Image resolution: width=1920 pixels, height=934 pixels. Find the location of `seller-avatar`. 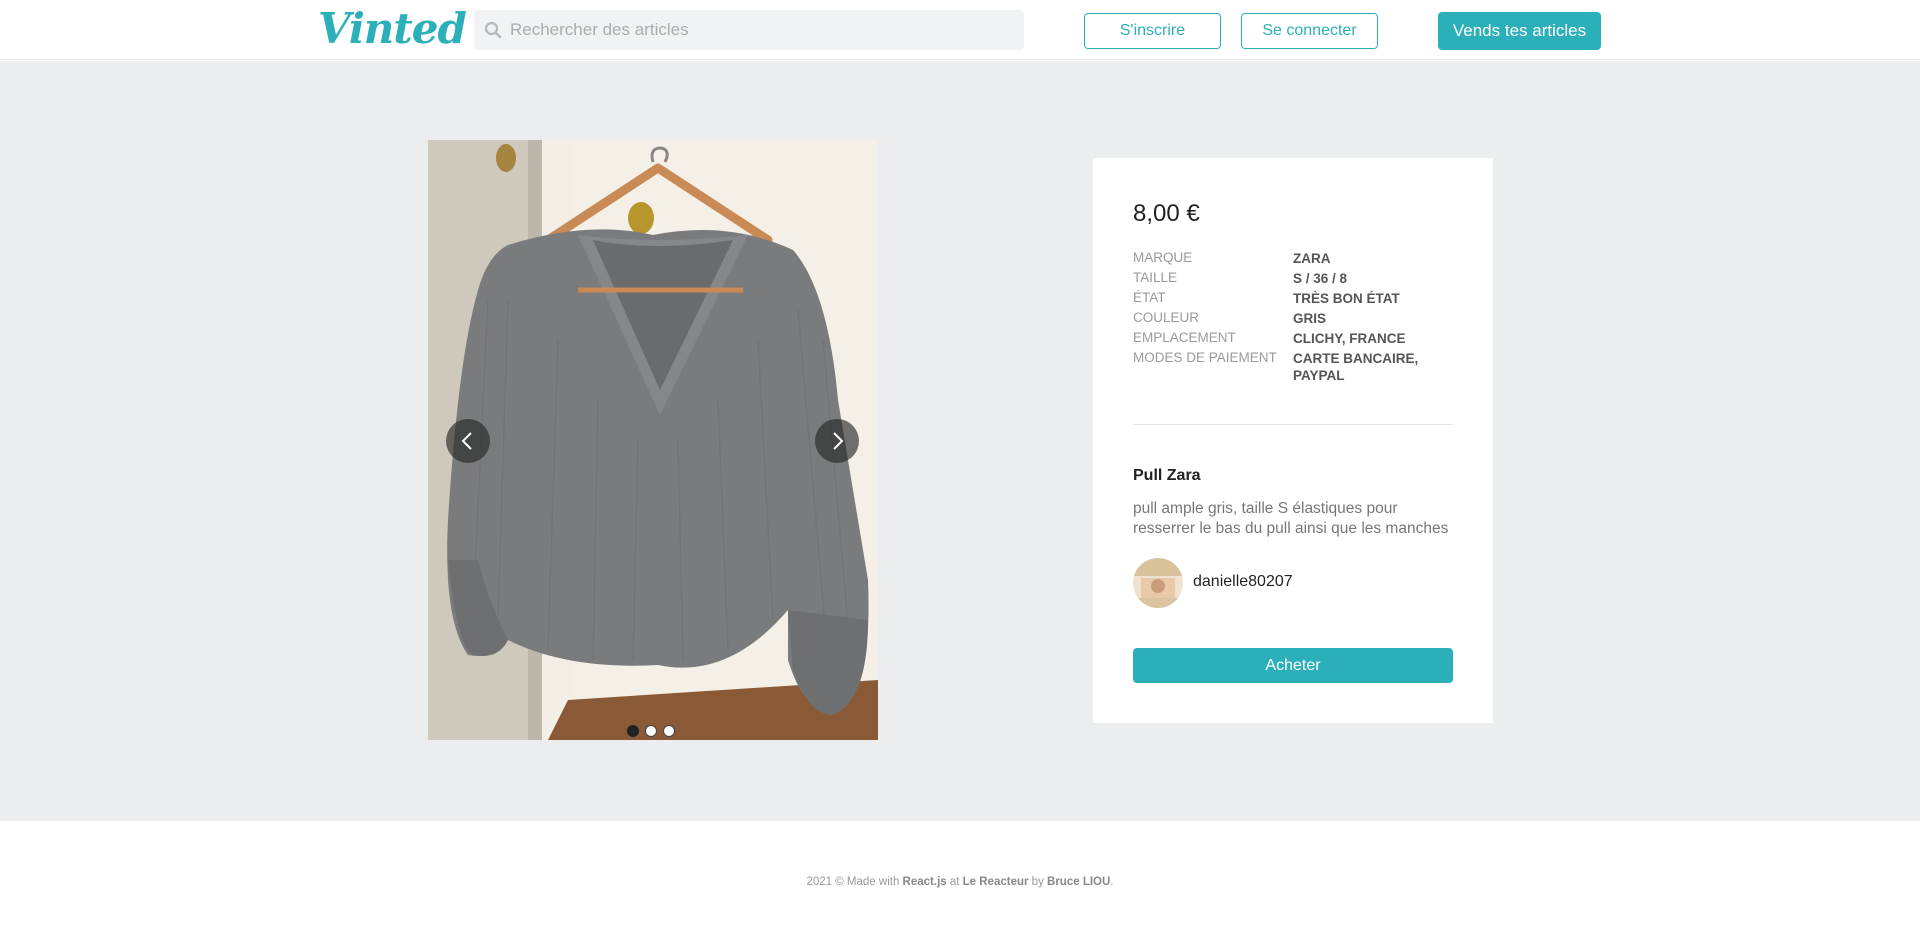

seller-avatar is located at coordinates (1158, 583).